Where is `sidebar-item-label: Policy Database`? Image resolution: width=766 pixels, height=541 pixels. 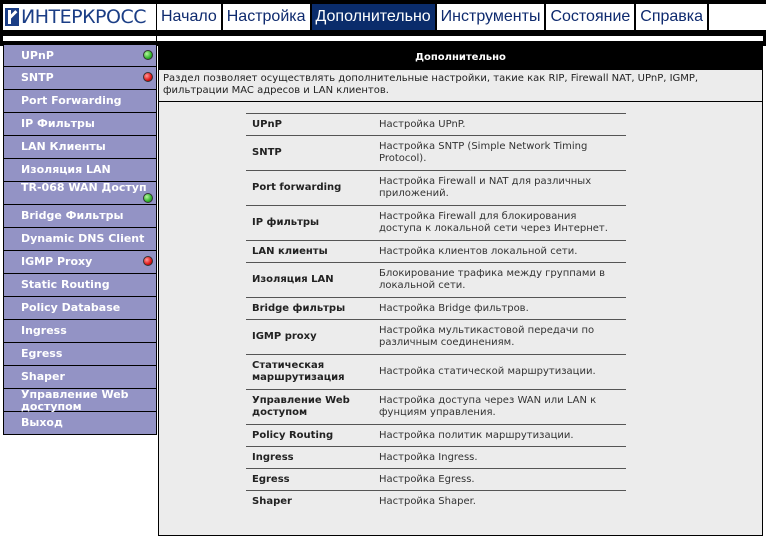
sidebar-item-label: Policy Database is located at coordinates (71, 307).